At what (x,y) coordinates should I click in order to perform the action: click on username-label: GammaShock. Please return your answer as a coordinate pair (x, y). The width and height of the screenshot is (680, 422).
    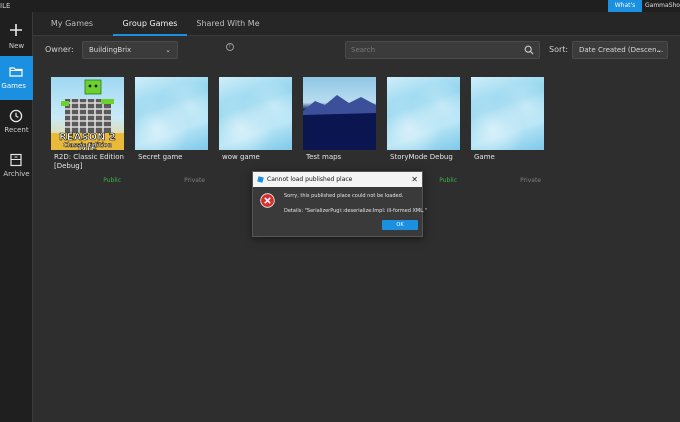
    Looking at the image, I should click on (662, 6).